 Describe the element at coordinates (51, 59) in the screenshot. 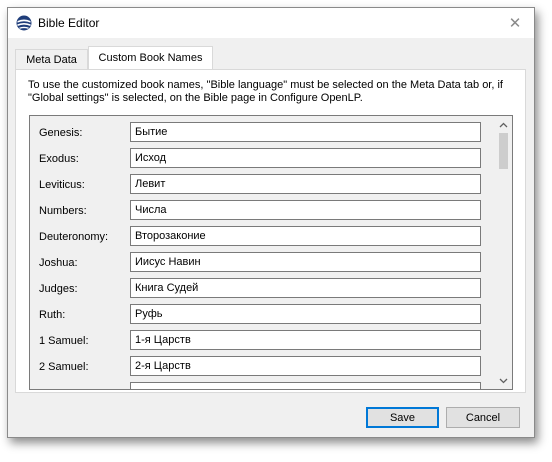

I see `tab-meta-data: Meta Data` at that location.